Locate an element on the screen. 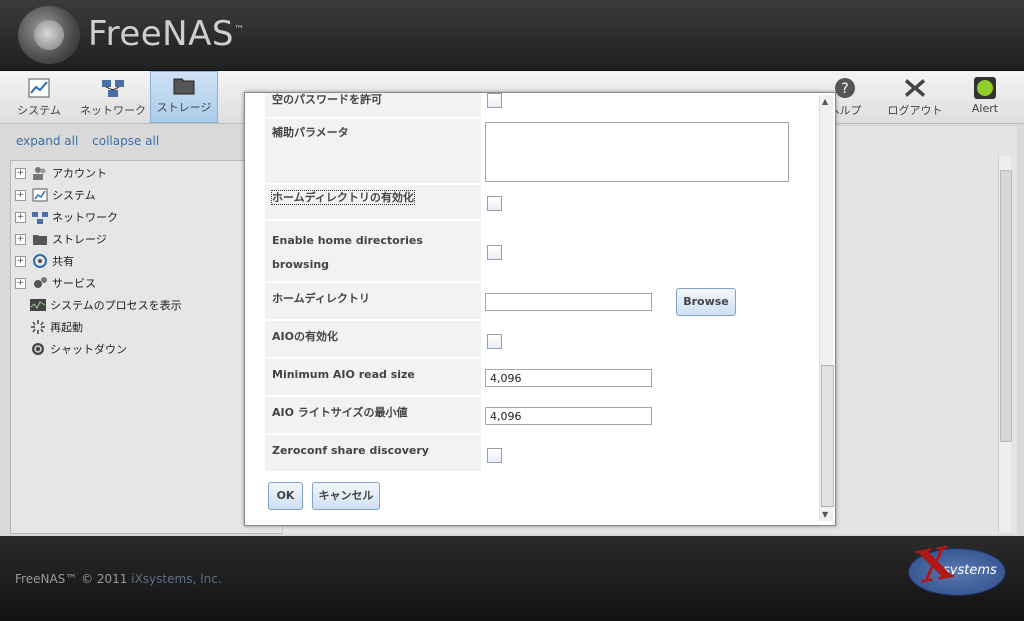 The height and width of the screenshot is (621, 1024). home-dir-input is located at coordinates (568, 302).